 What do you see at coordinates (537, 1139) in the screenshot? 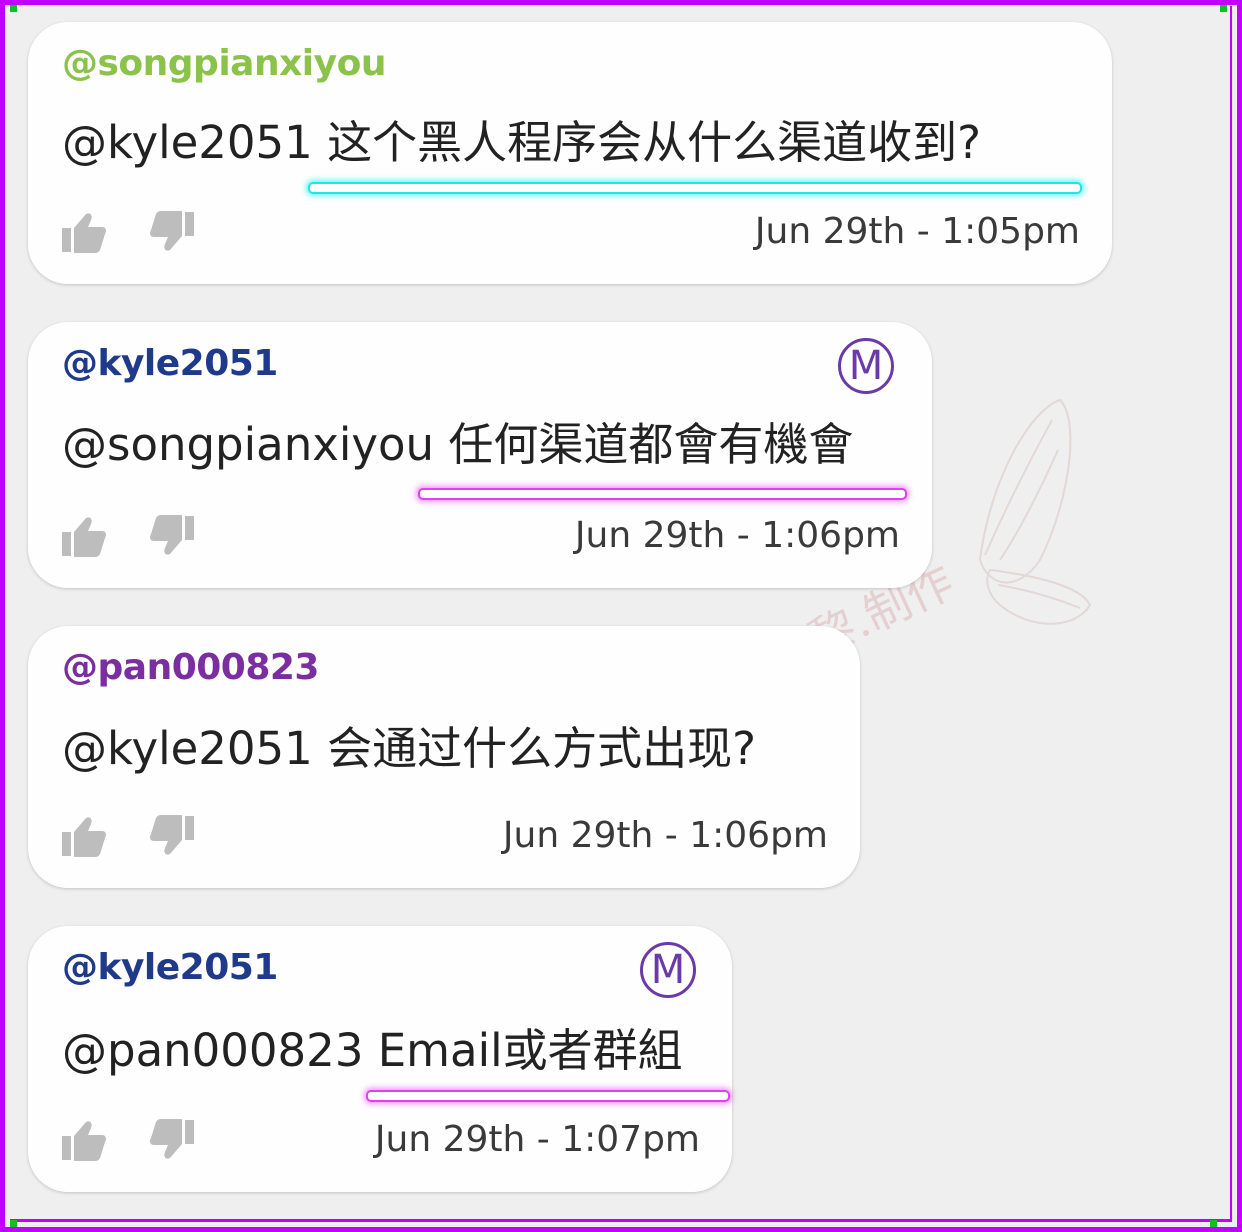
I see `comment-timestamp: Jun 29th - 1:07pm` at bounding box center [537, 1139].